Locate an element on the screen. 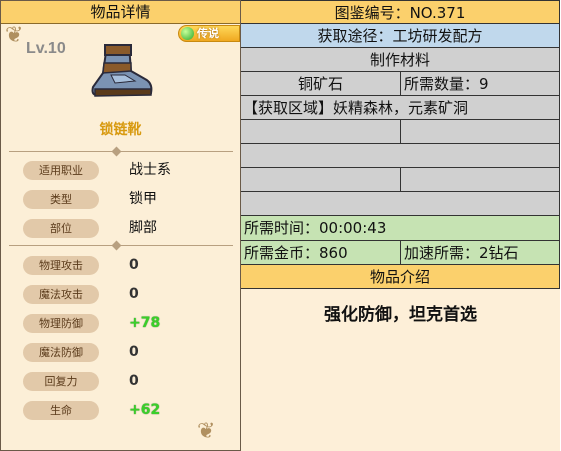 The image size is (561, 451). intro-text: 强化防御，坦克首选 is located at coordinates (400, 315).